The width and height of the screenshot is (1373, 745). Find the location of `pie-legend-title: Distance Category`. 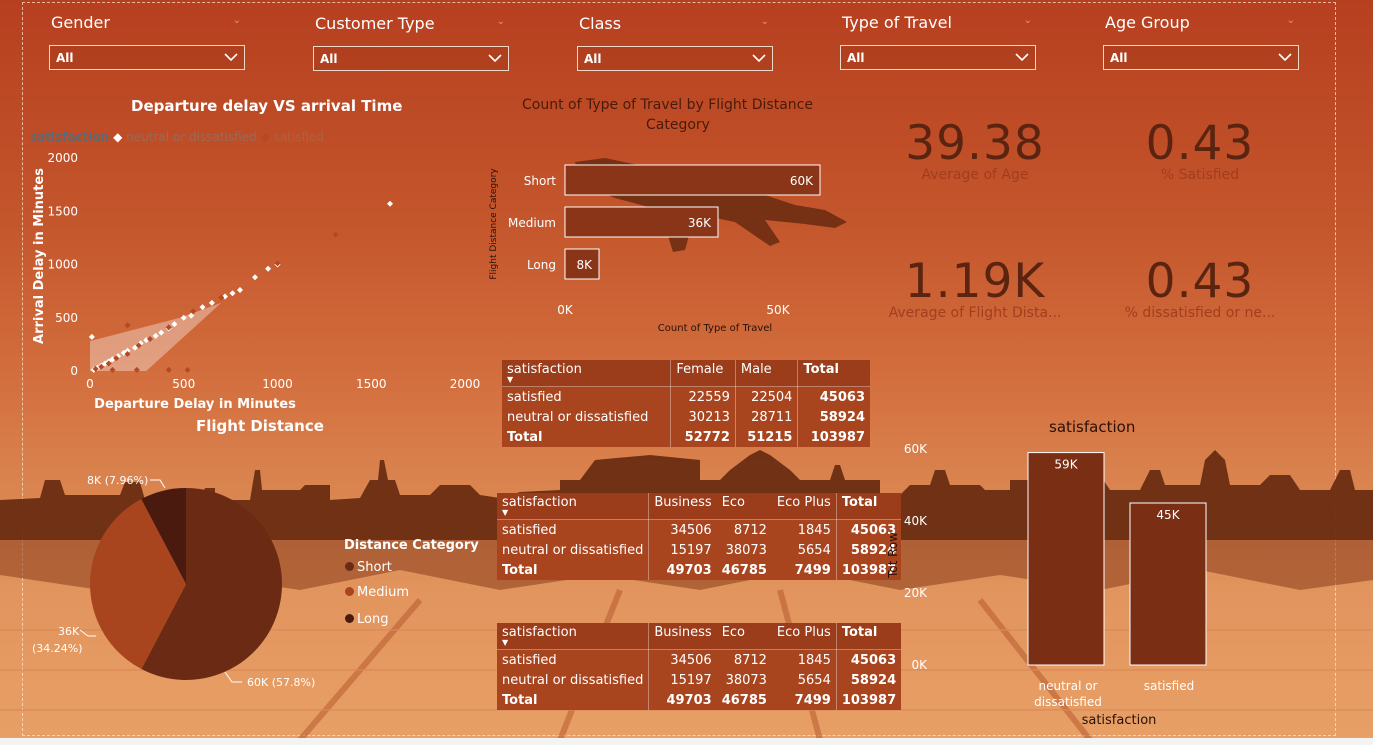

pie-legend-title: Distance Category is located at coordinates (411, 545).